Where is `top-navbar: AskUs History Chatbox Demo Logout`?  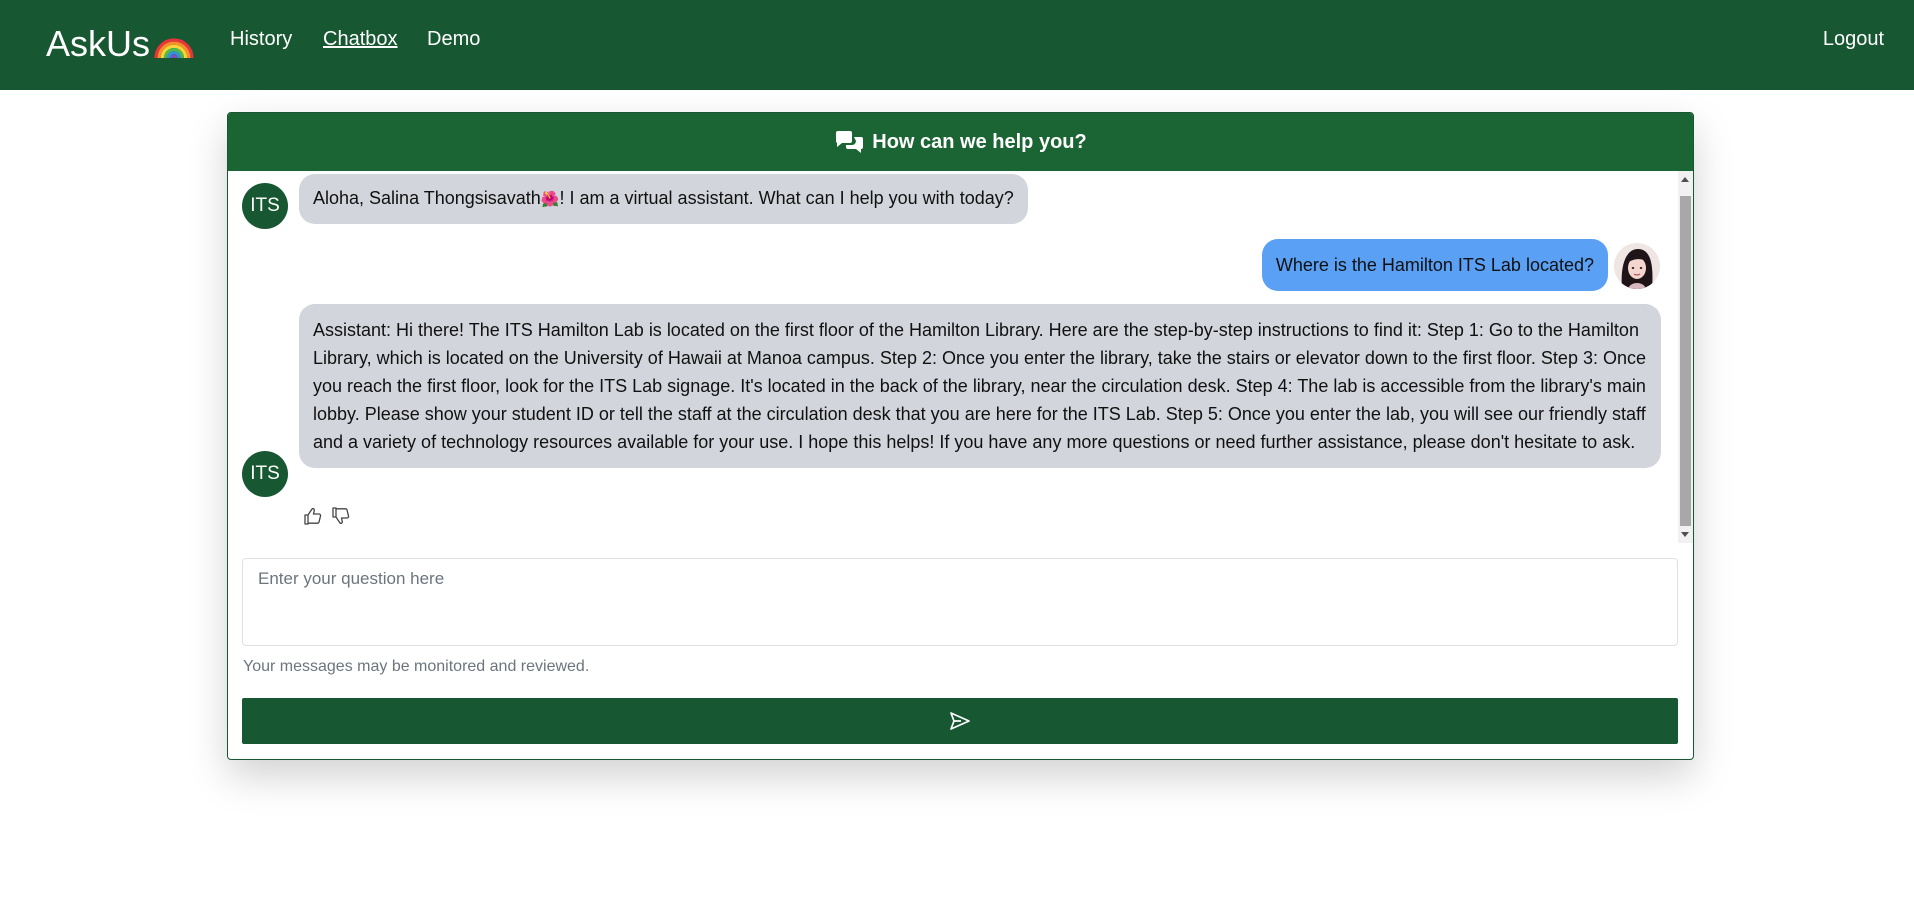
top-navbar: AskUs History Chatbox Demo Logout is located at coordinates (957, 45).